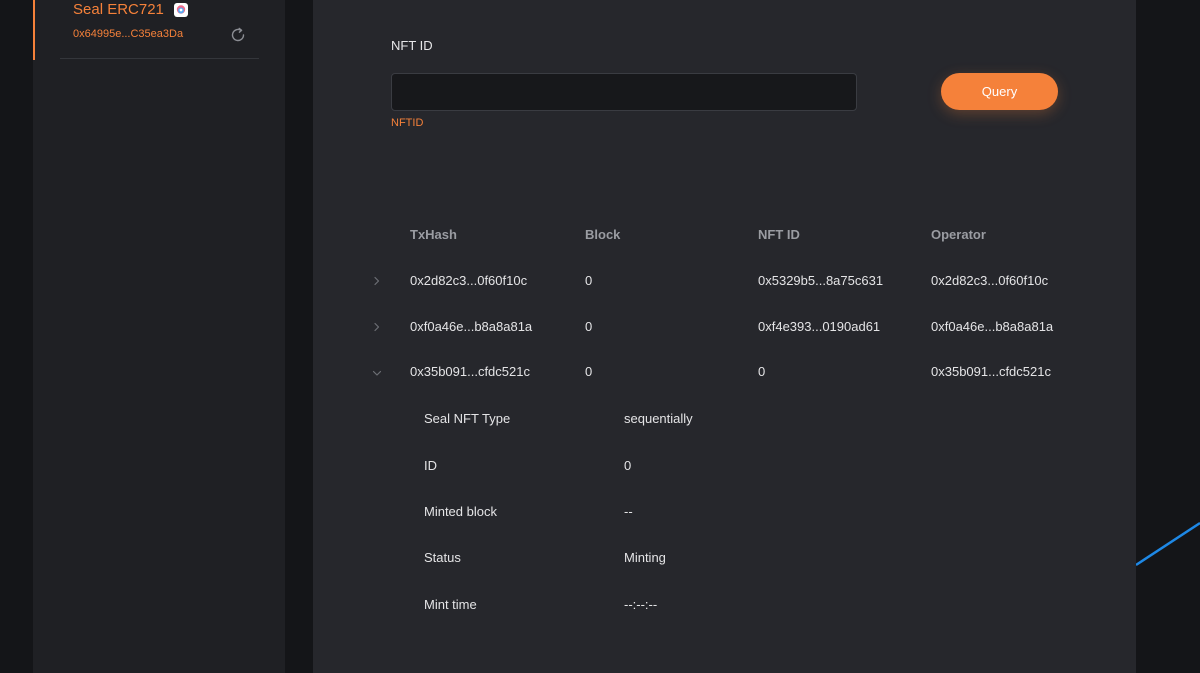 This screenshot has height=673, width=1200. Describe the element at coordinates (992, 326) in the screenshot. I see `cell-operator: 0xf0a46e...b8a8a81a` at that location.